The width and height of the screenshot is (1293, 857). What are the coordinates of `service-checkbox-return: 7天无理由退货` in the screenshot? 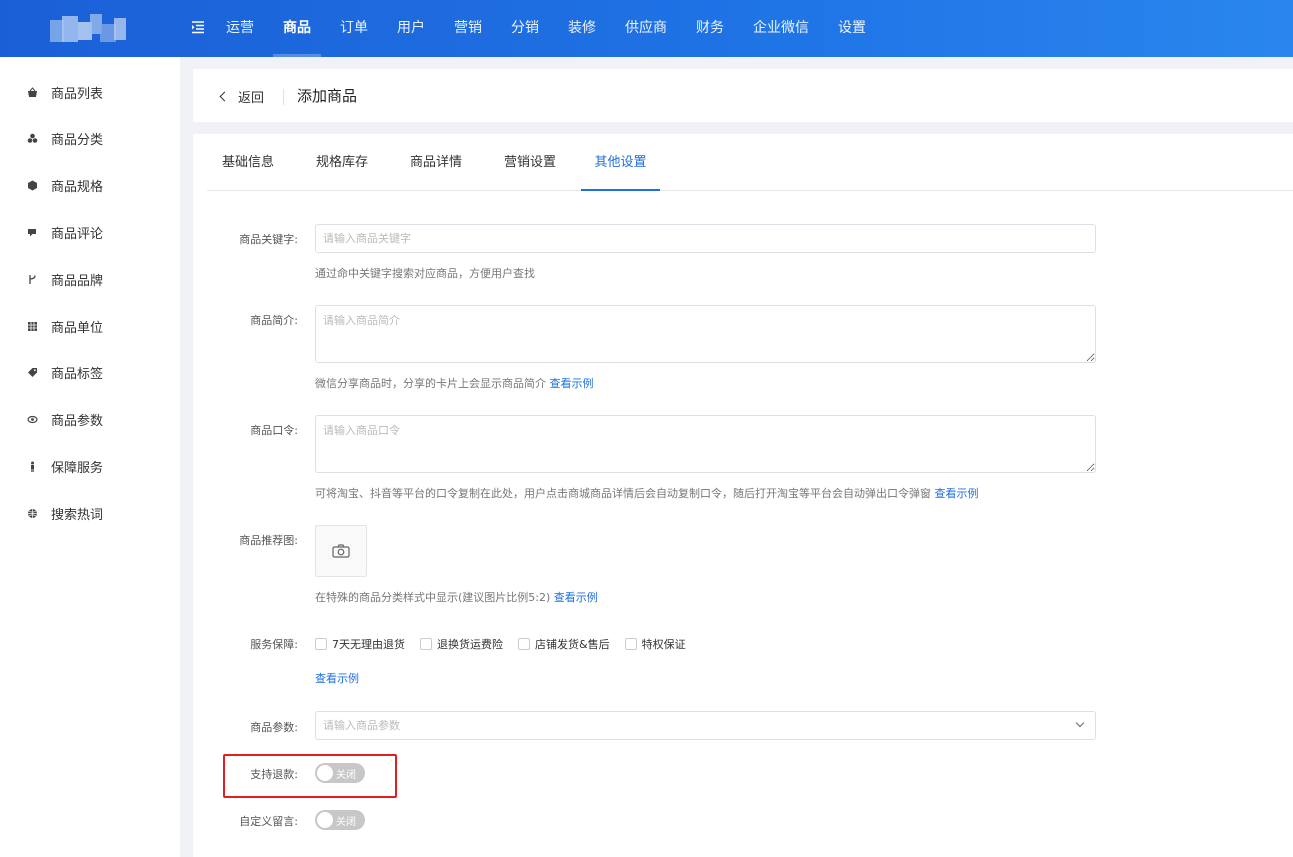 It's located at (360, 644).